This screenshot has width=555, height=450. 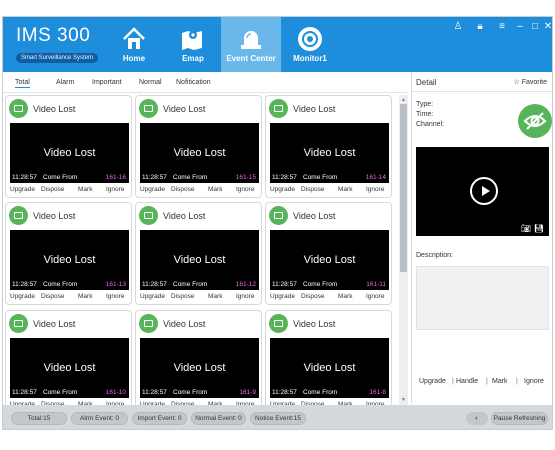 What do you see at coordinates (534, 381) in the screenshot?
I see `detail-ignore-button: Ignore` at bounding box center [534, 381].